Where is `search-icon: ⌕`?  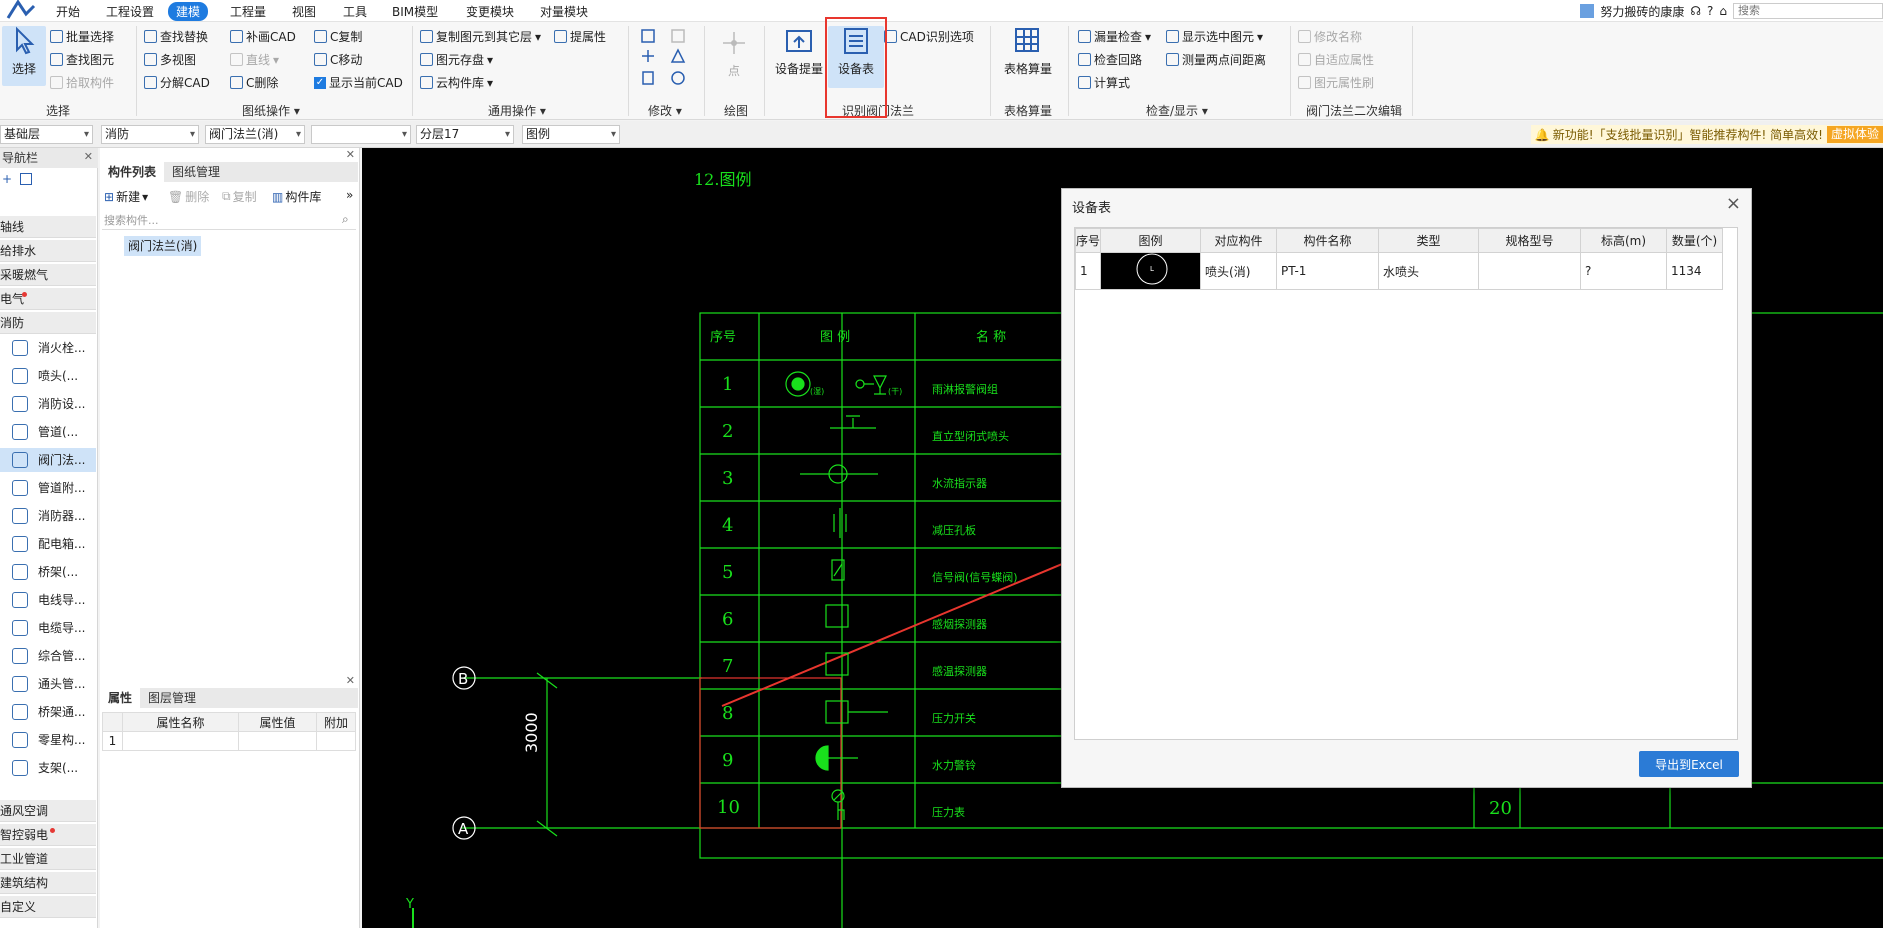 search-icon: ⌕ is located at coordinates (345, 219).